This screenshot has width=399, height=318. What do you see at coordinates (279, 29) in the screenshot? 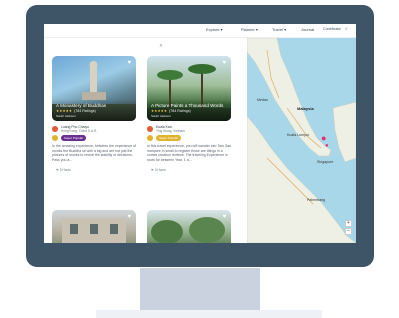
I see `nav-travel: Travel ▾` at bounding box center [279, 29].